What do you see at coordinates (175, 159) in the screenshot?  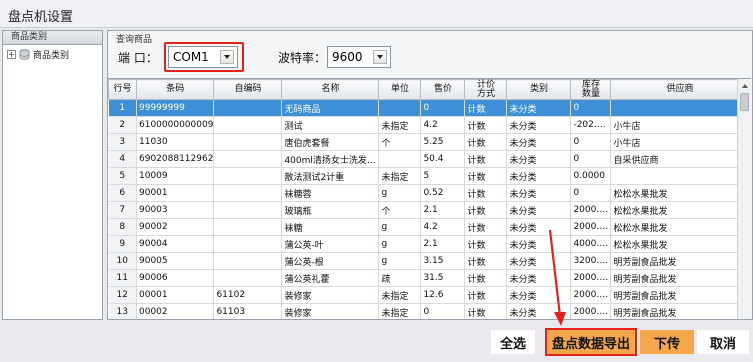 I see `table-cell: 6902088112962` at bounding box center [175, 159].